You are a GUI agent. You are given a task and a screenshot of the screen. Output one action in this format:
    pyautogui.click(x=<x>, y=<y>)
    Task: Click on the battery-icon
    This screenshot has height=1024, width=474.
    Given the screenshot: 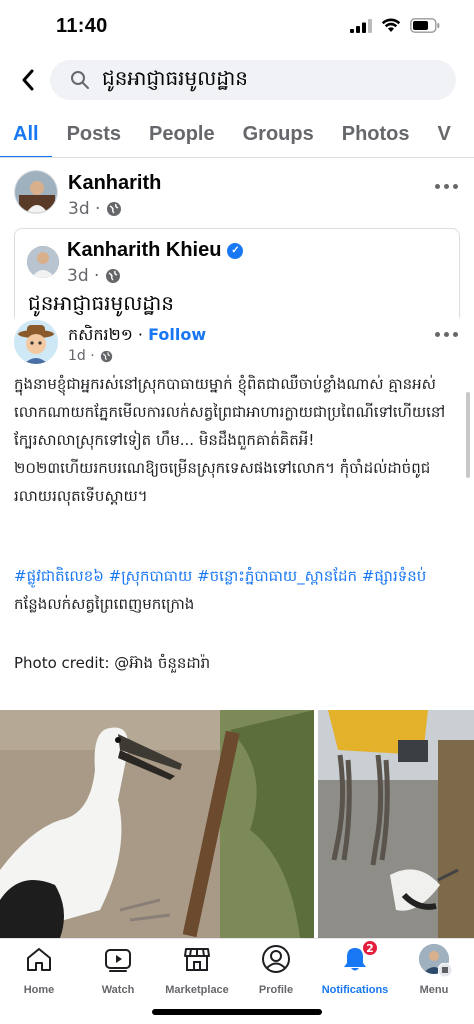 What is the action you would take?
    pyautogui.click(x=425, y=25)
    